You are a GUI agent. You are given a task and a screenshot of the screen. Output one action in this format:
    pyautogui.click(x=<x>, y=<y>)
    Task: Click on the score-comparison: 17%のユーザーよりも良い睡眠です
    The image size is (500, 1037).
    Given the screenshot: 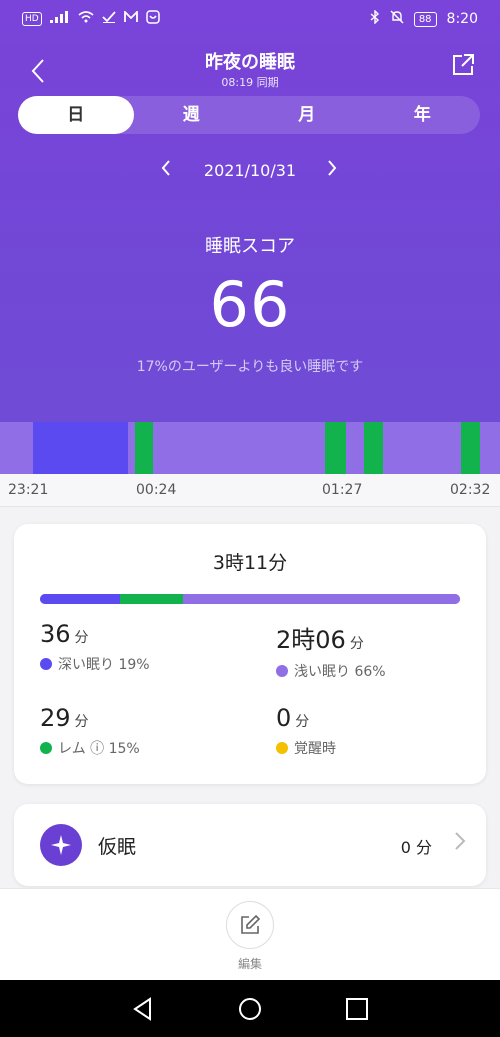 What is the action you would take?
    pyautogui.click(x=250, y=367)
    